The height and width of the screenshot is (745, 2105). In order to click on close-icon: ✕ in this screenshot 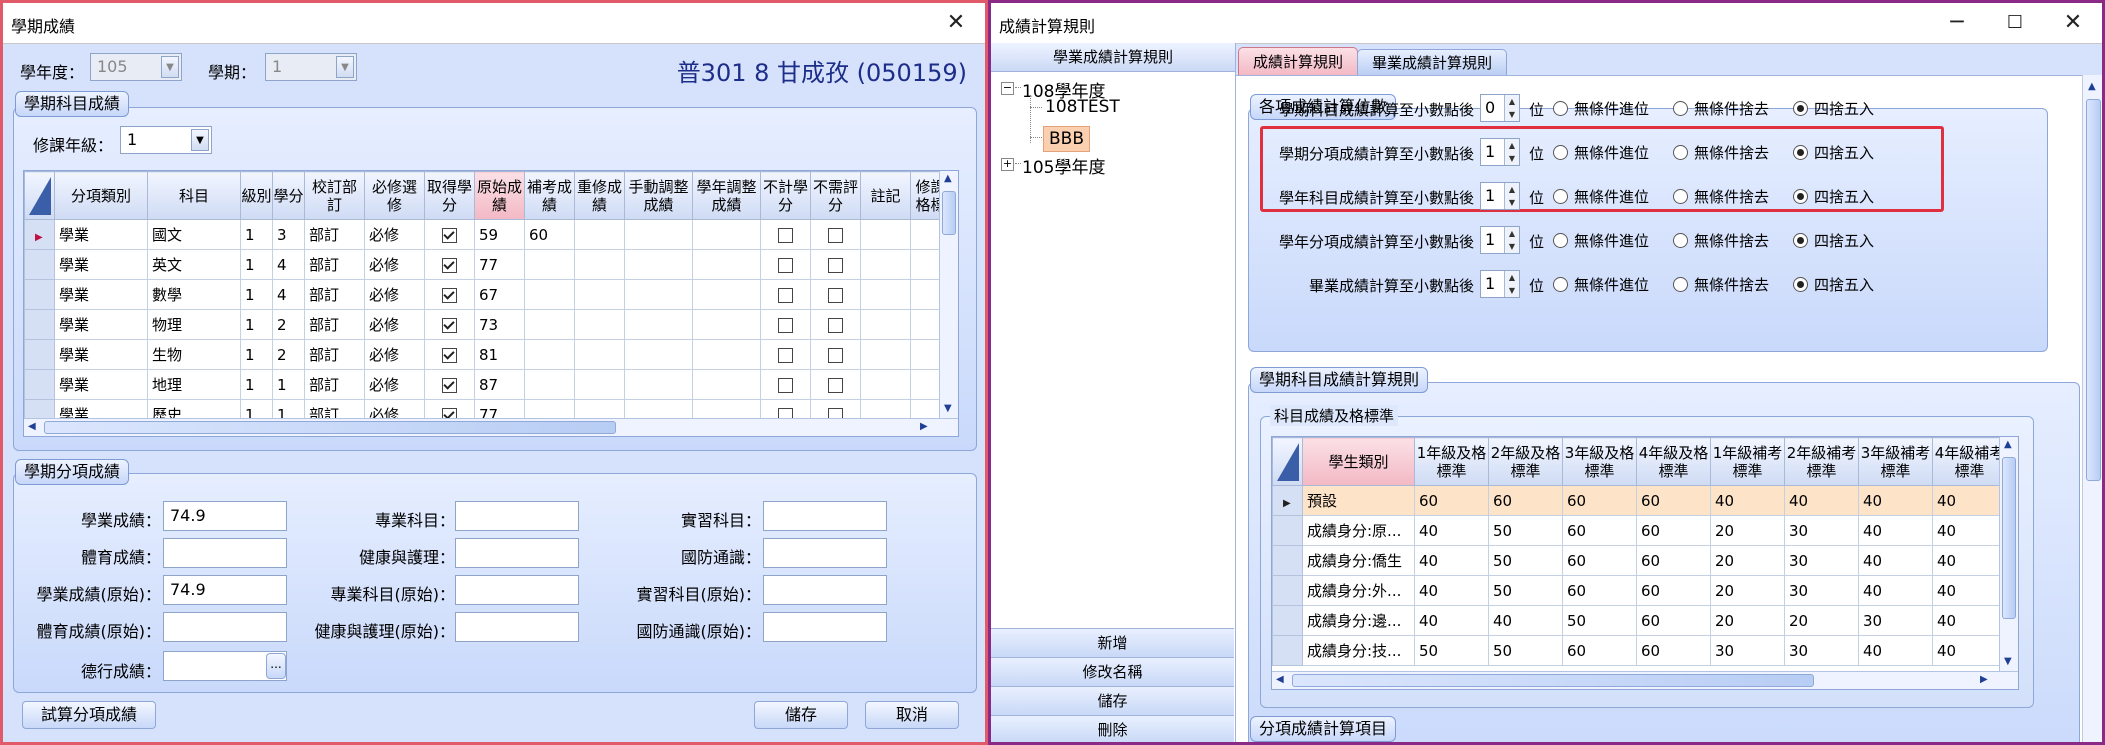, I will do `click(2073, 23)`.